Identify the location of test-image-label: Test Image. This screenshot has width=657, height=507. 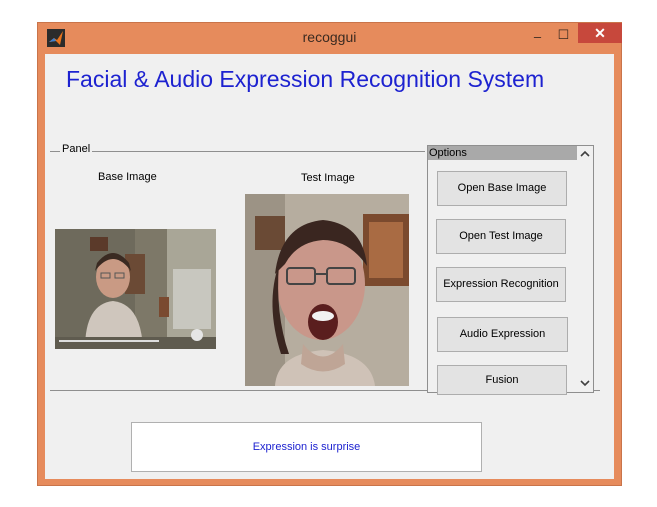
(328, 178).